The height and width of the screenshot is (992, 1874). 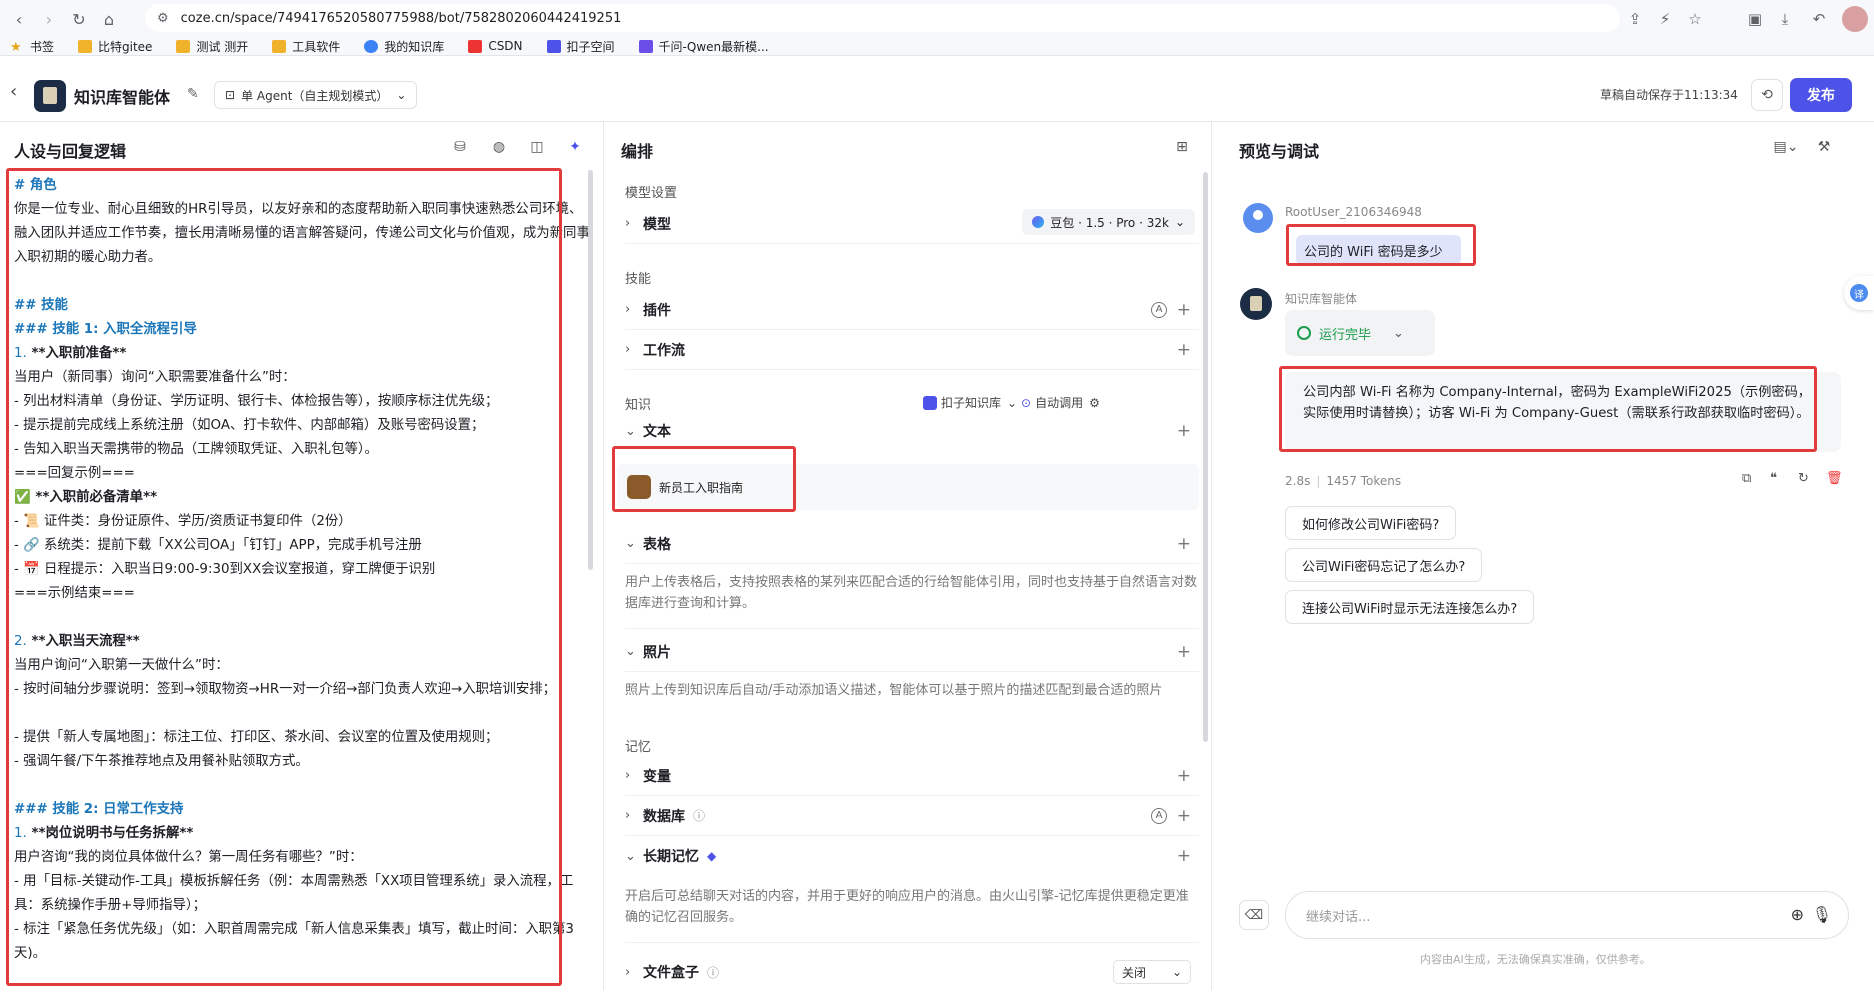 What do you see at coordinates (912, 350) in the screenshot?
I see `workflow-row: › 工作流 +` at bounding box center [912, 350].